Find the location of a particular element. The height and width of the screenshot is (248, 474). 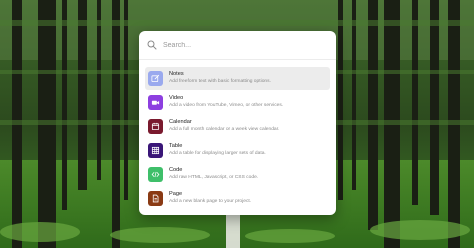

calendar-icon is located at coordinates (155, 126).